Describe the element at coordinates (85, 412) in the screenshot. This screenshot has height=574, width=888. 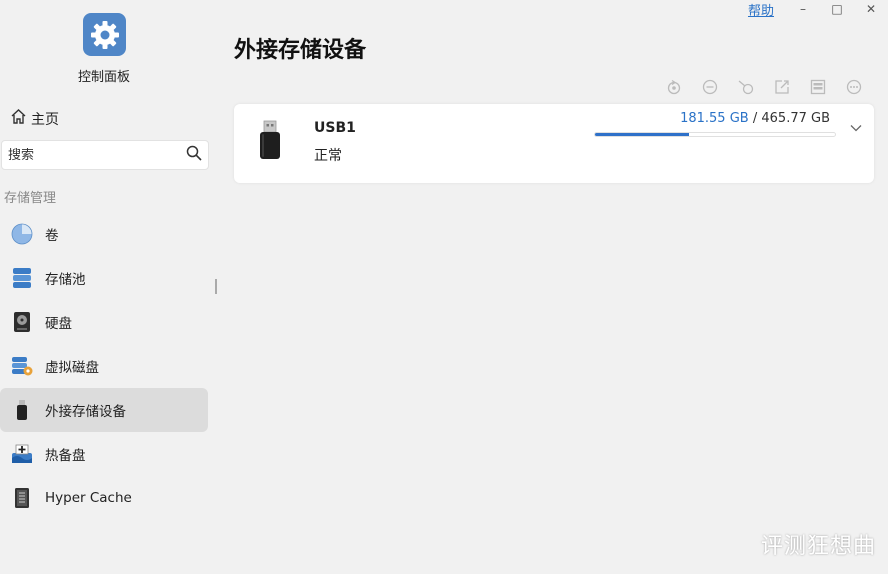
I see `sidebar-item-label: 外接存储设备` at that location.